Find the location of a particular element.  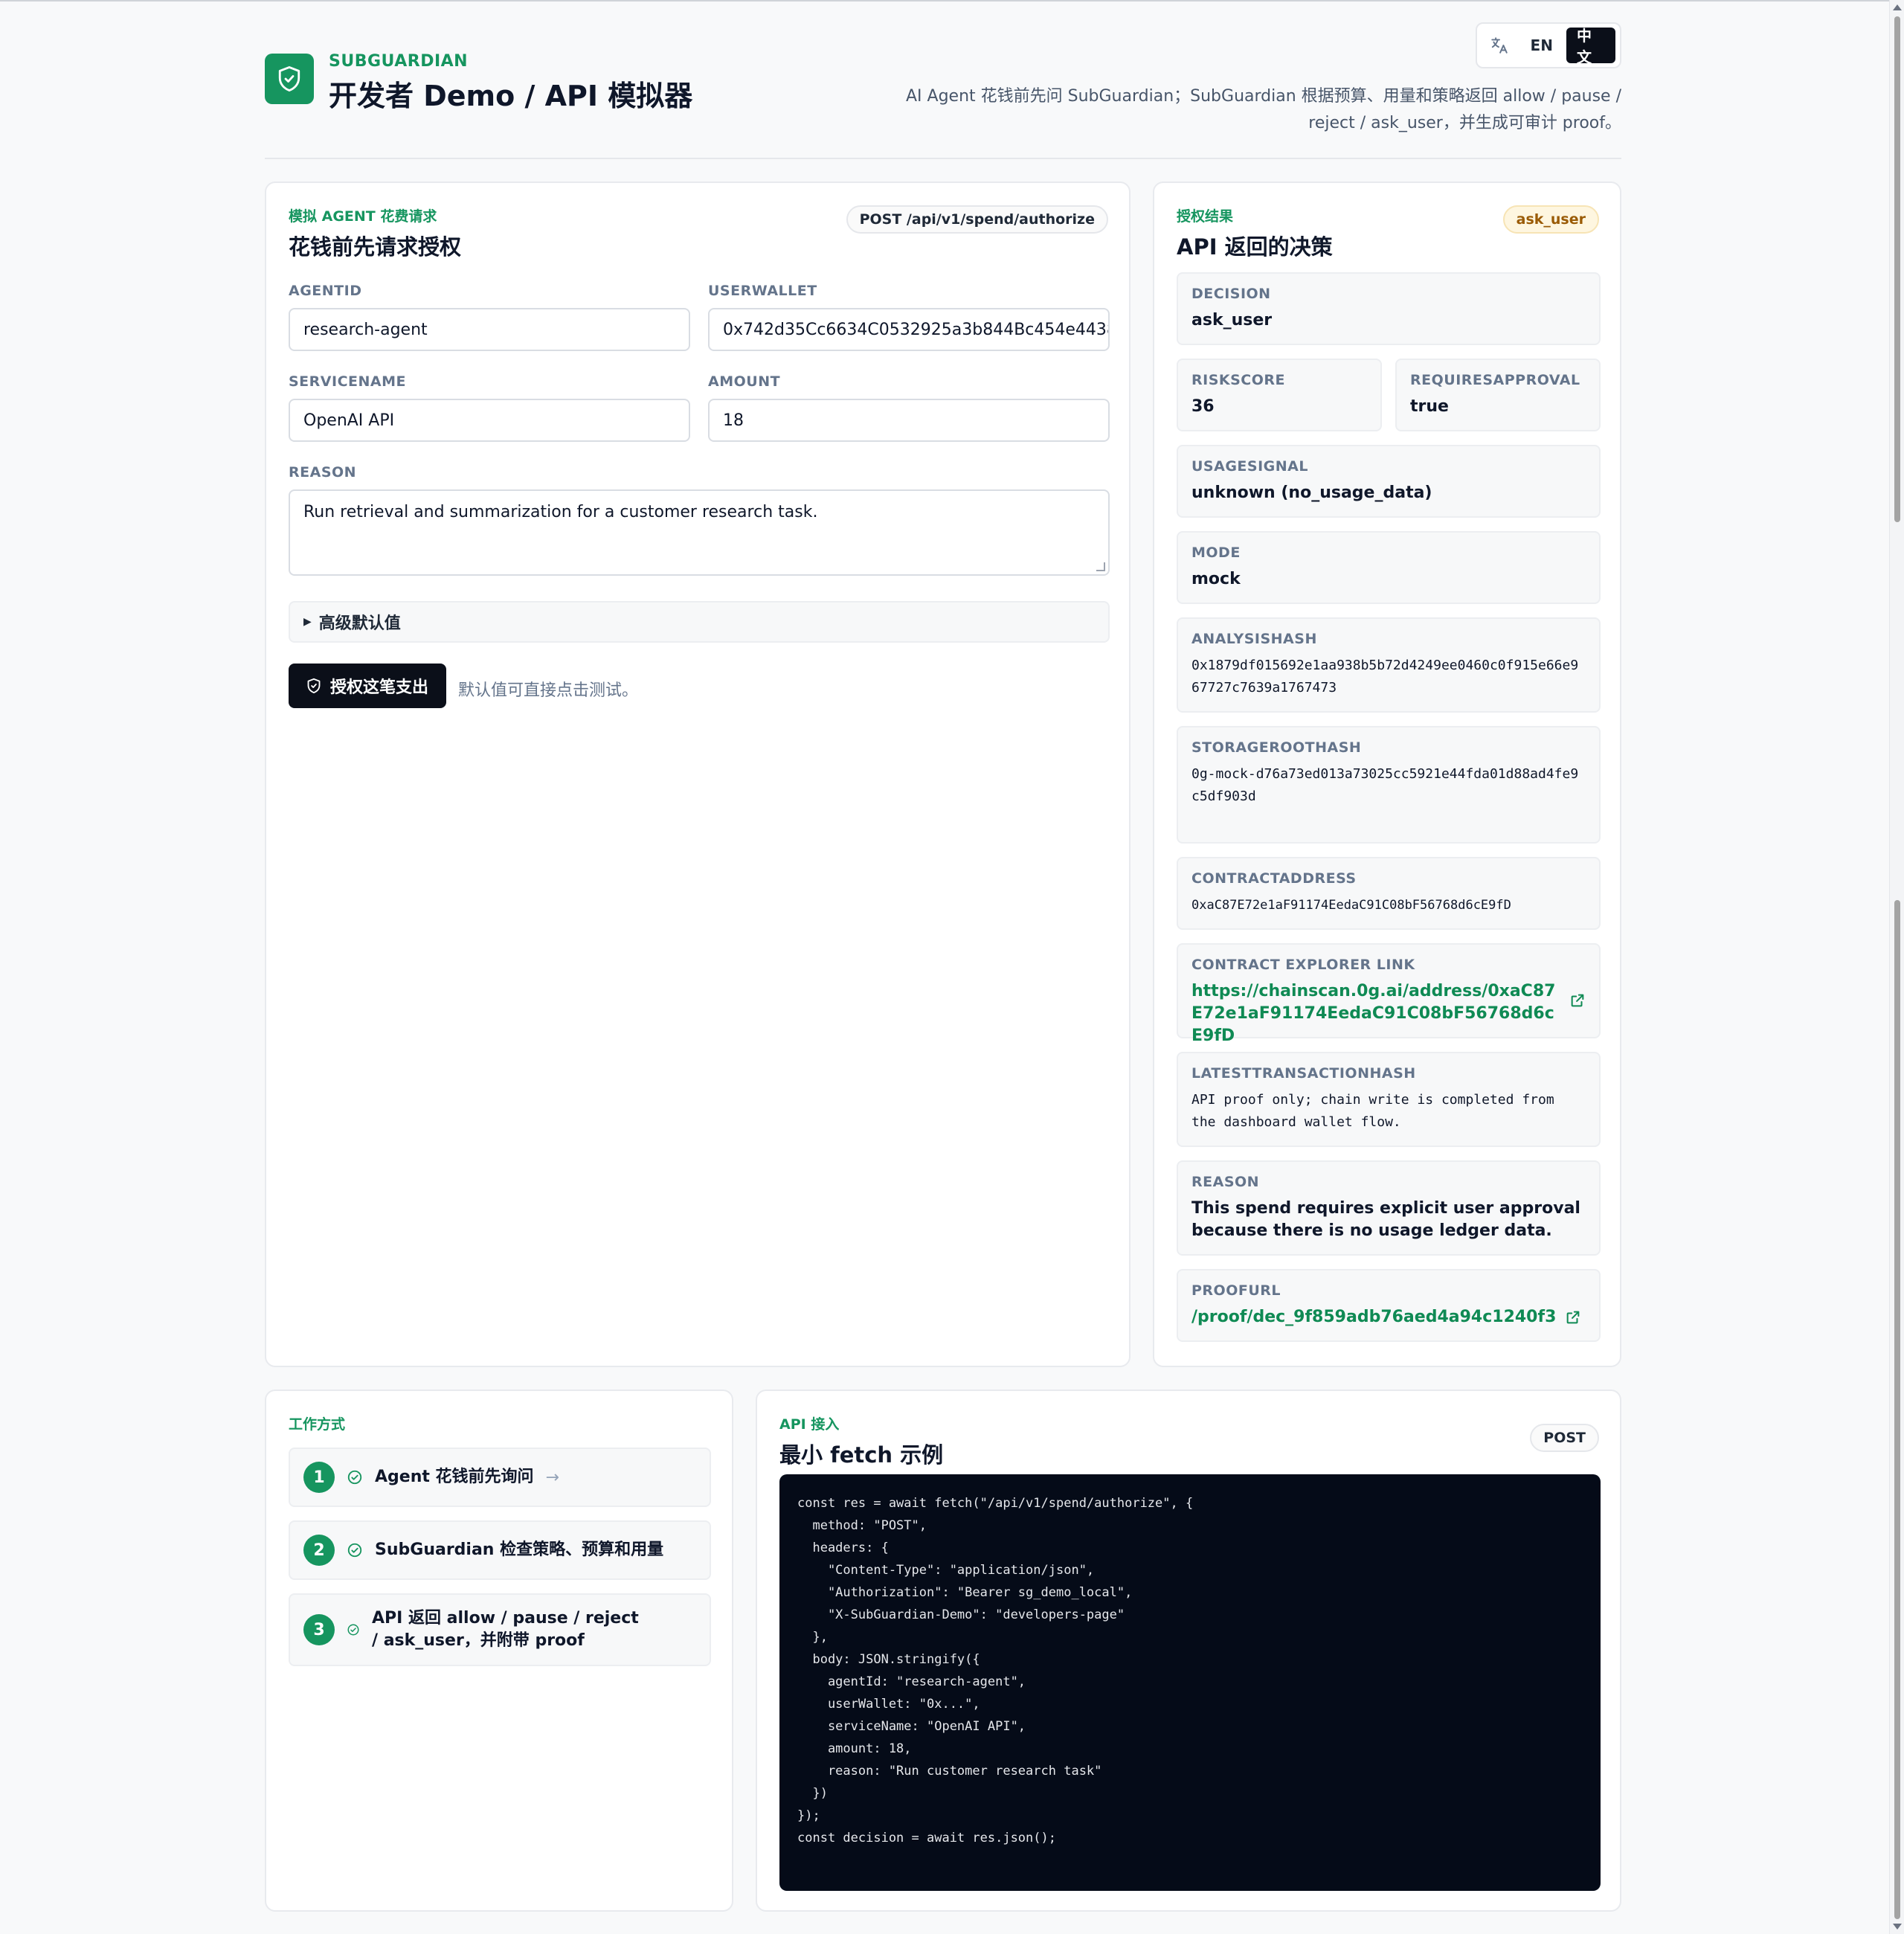

step-number: 3 is located at coordinates (319, 1629).